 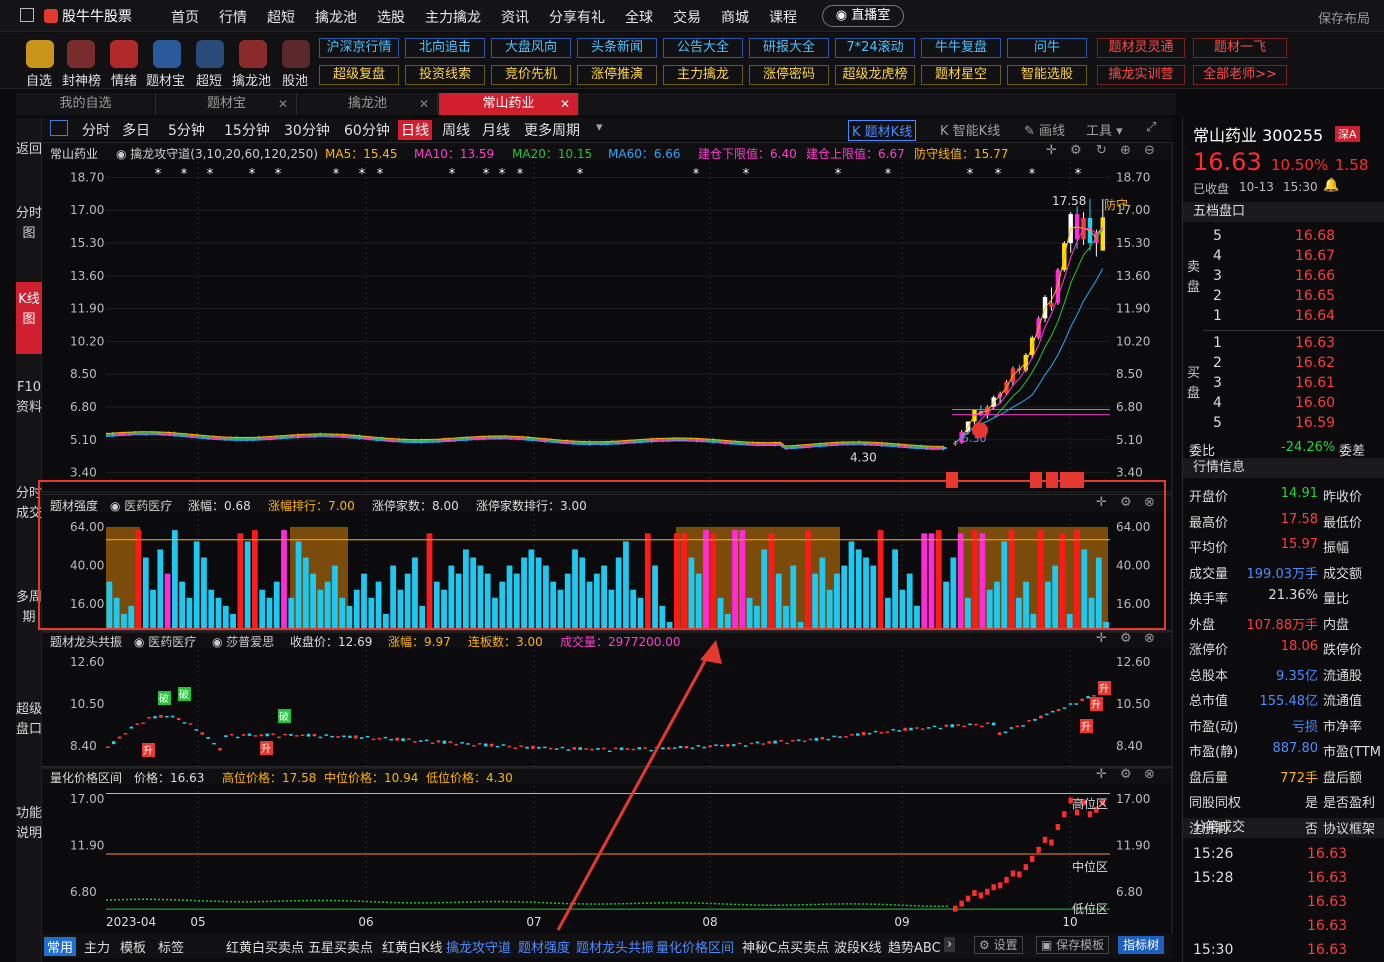 What do you see at coordinates (1315, 403) in the screenshot?
I see `buy-price-4: 16.60` at bounding box center [1315, 403].